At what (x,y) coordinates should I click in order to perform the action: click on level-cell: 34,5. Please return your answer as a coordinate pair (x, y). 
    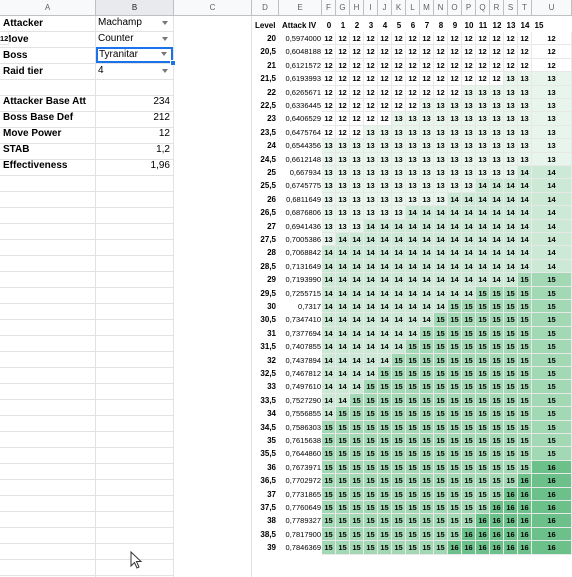
    Looking at the image, I should click on (264, 427).